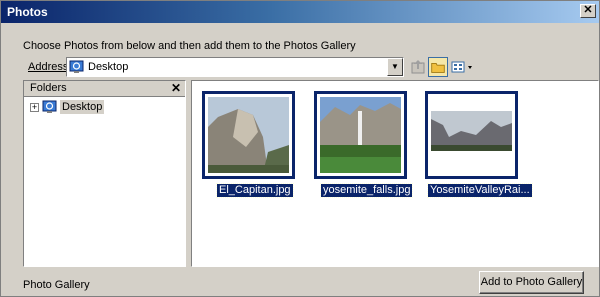  Describe the element at coordinates (366, 190) in the screenshot. I see `file-name: yosemite_falls.jpg` at that location.